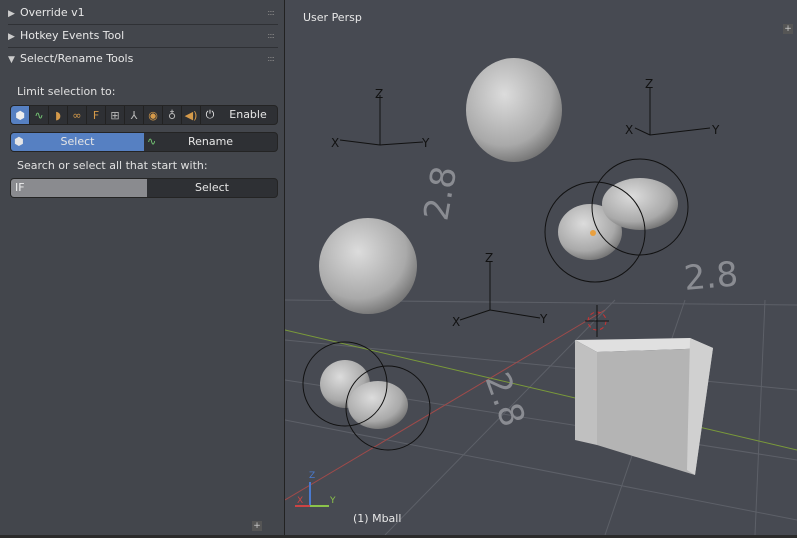 The width and height of the screenshot is (797, 538). I want to click on type-filter-row: ⬢ ∿ ◗ ∞ F ⊞ ⅄ ◉ ♁ ◀) ⏻ Enable, so click(144, 115).